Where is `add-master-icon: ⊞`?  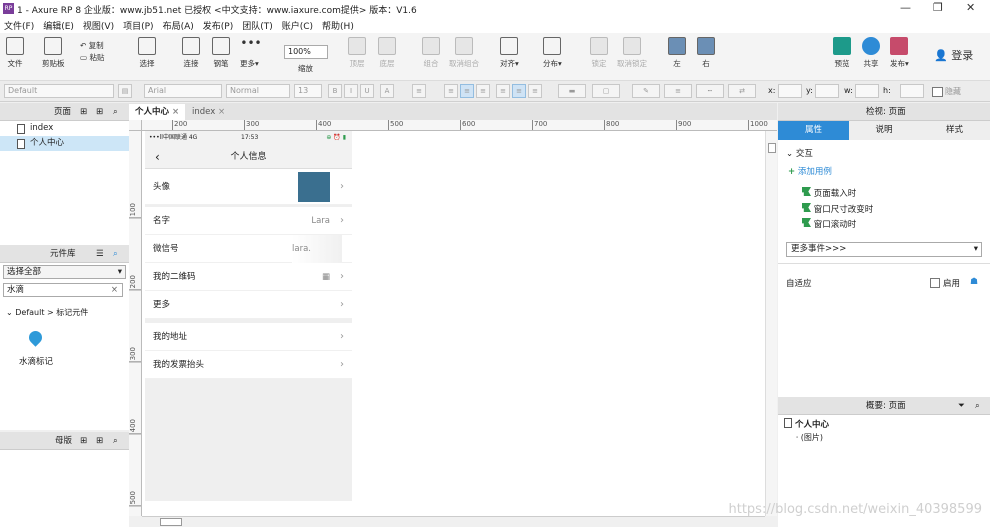
add-master-icon: ⊞ is located at coordinates (83, 441).